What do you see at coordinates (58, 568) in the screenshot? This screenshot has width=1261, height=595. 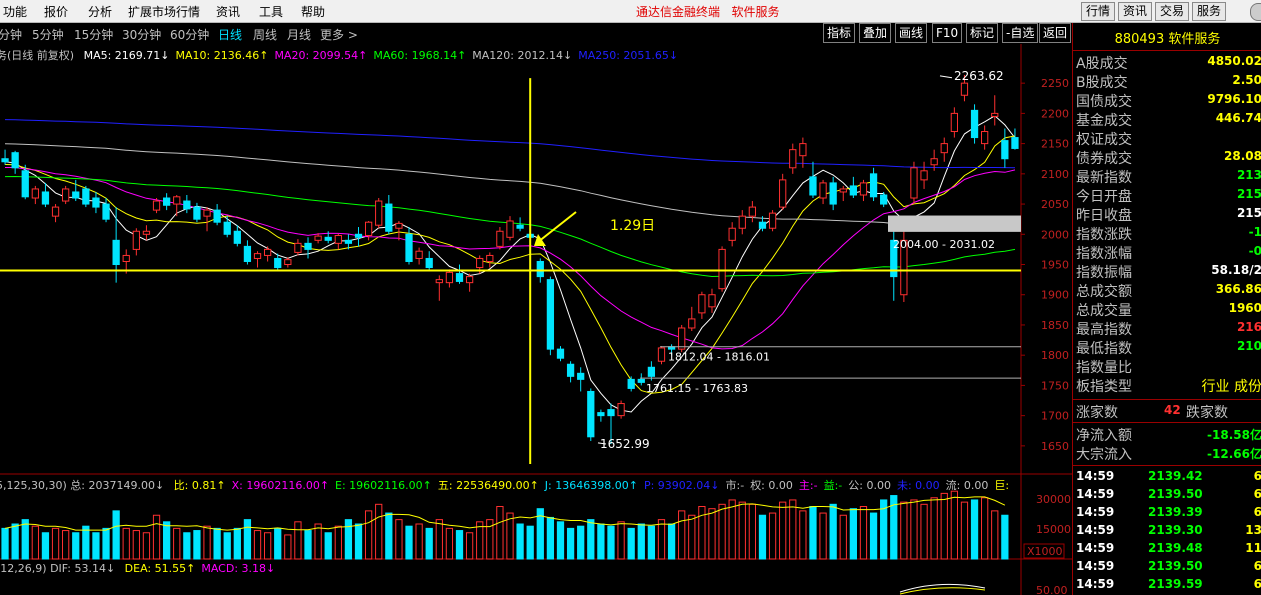 I see `macd-prefix: (12,26,9) DIF: 53.14↓` at bounding box center [58, 568].